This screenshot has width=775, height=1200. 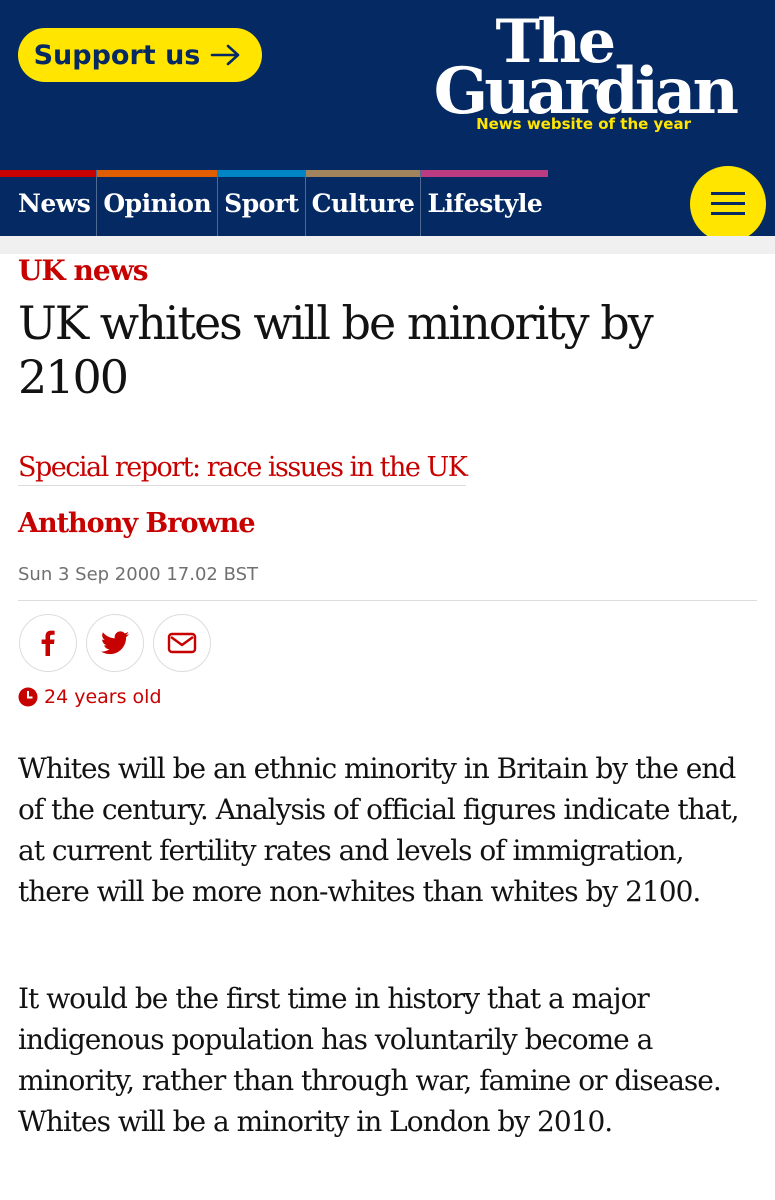 What do you see at coordinates (138, 574) in the screenshot?
I see `publish-date: Sun 3 Sep 2000 17.02 BST` at bounding box center [138, 574].